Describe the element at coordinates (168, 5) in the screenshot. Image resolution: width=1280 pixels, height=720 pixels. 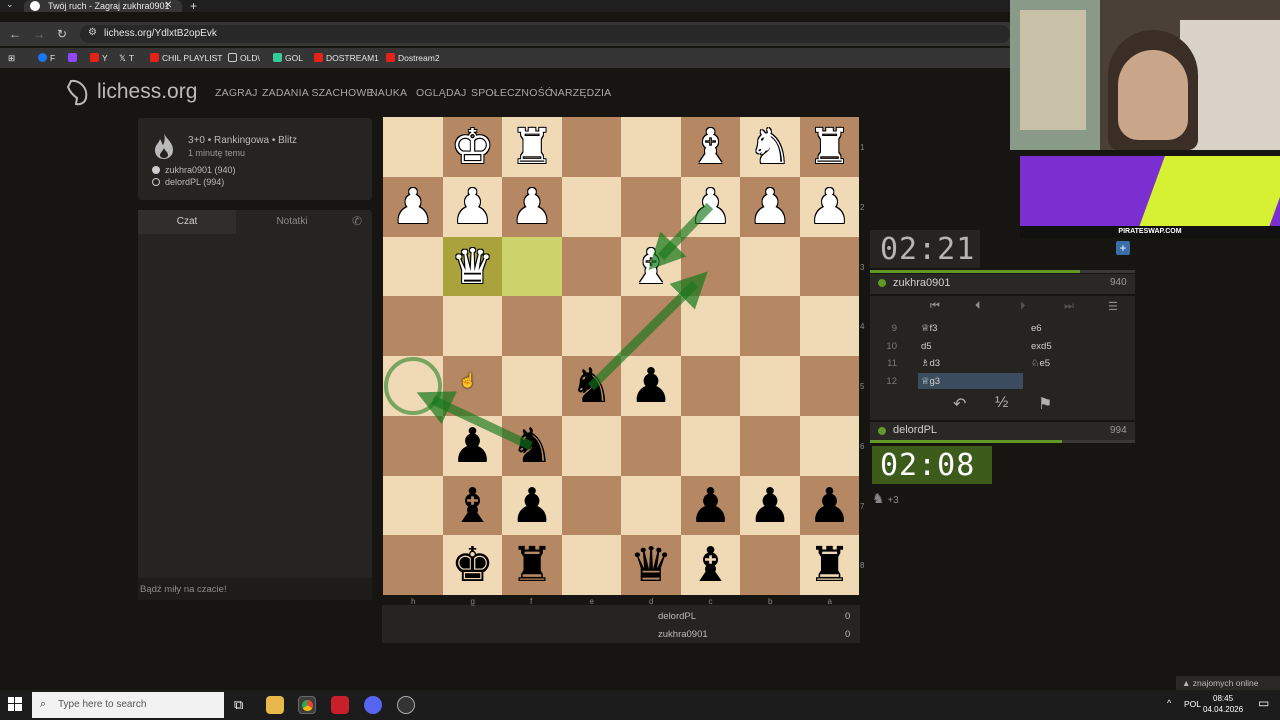
I see `tab-close-icon: ✕` at that location.